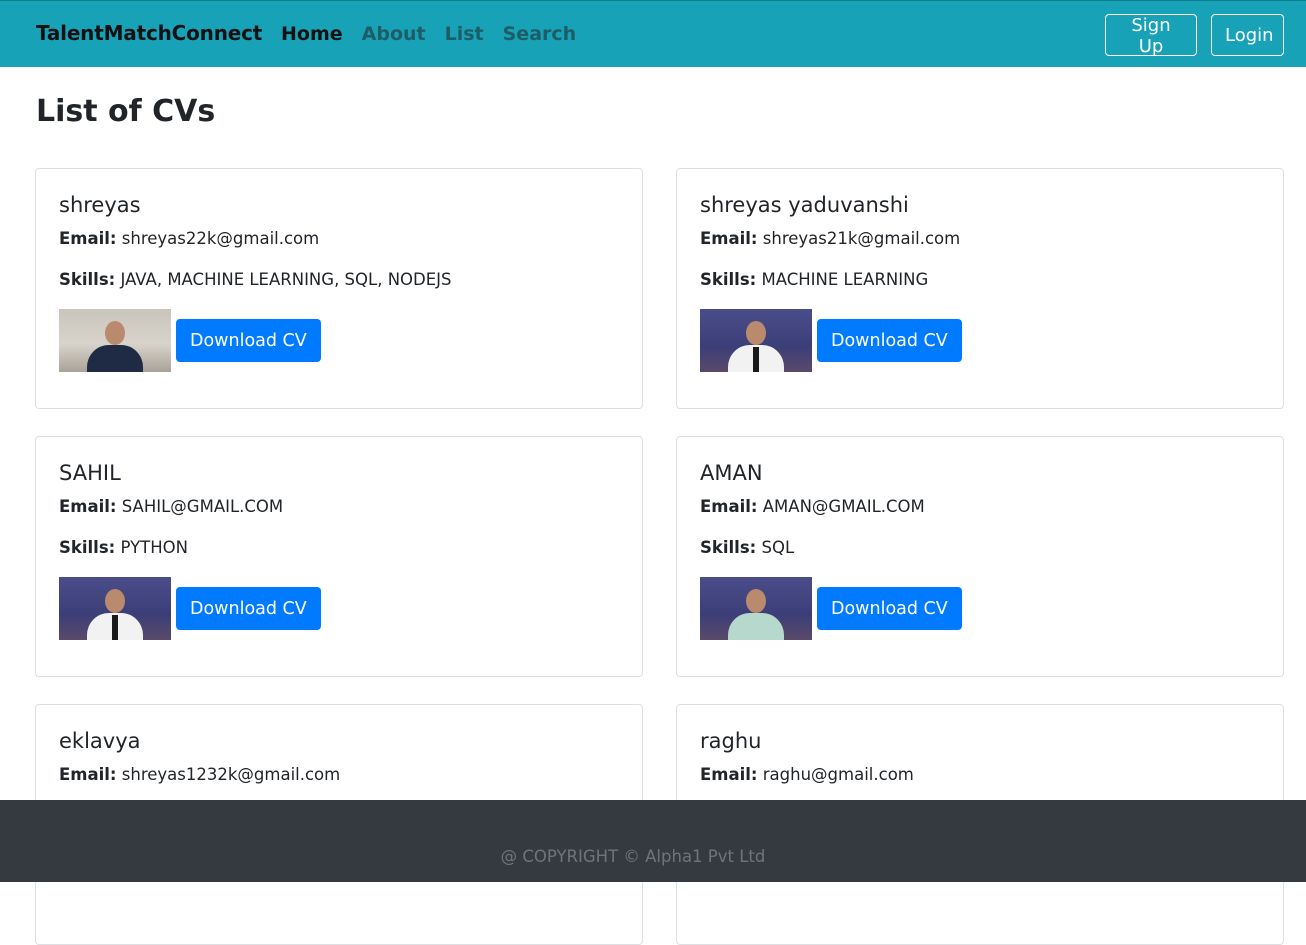 Image resolution: width=1306 pixels, height=945 pixels. Describe the element at coordinates (154, 547) in the screenshot. I see `skills-value: PYTHON` at that location.